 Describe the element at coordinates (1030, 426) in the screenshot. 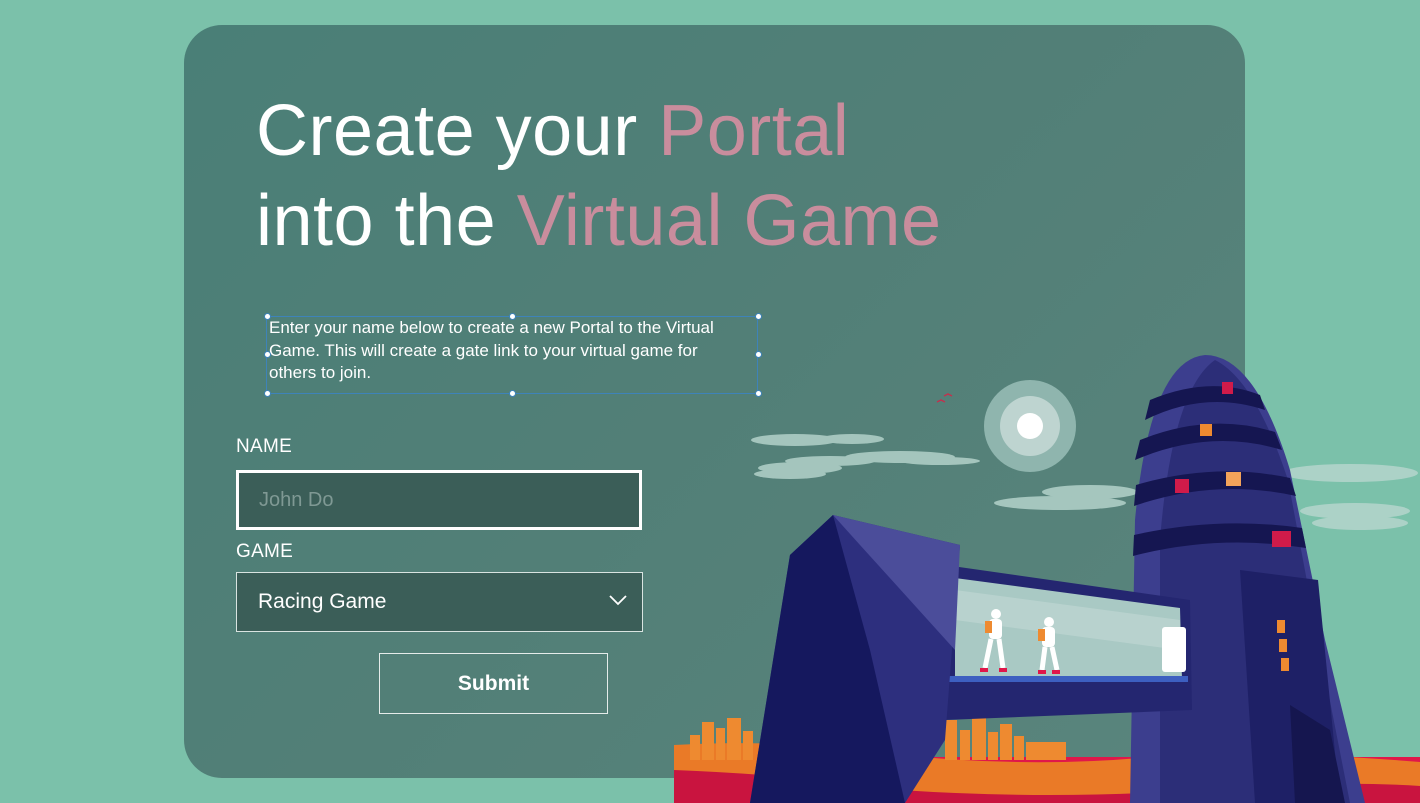

I see `sun` at that location.